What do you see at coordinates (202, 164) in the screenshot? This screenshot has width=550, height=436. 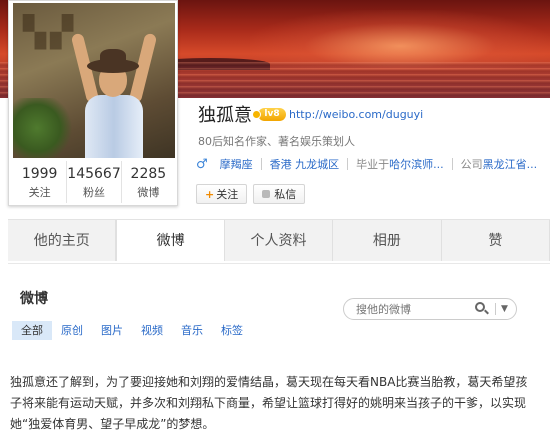 I see `male-gender-icon: ♂` at bounding box center [202, 164].